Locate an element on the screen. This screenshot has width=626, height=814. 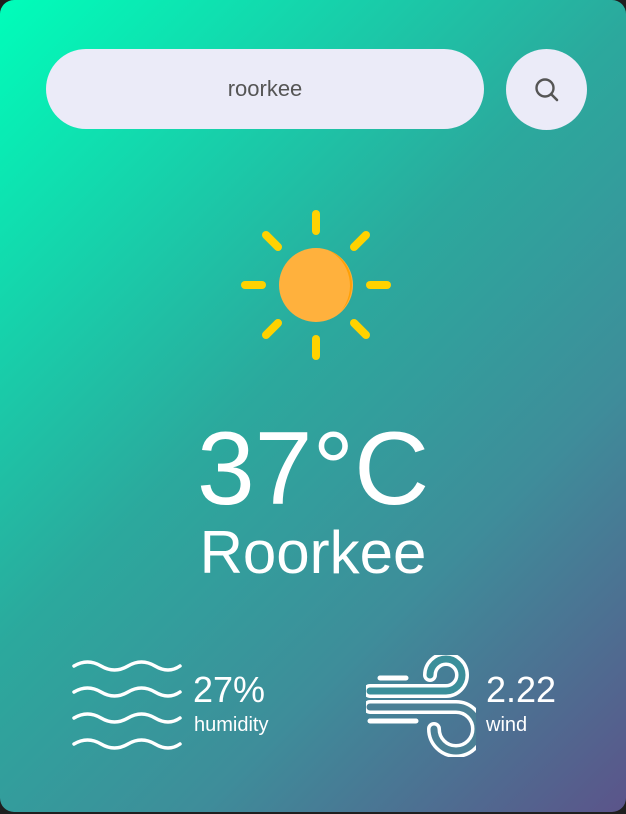
temperature: 37°C is located at coordinates (313, 469).